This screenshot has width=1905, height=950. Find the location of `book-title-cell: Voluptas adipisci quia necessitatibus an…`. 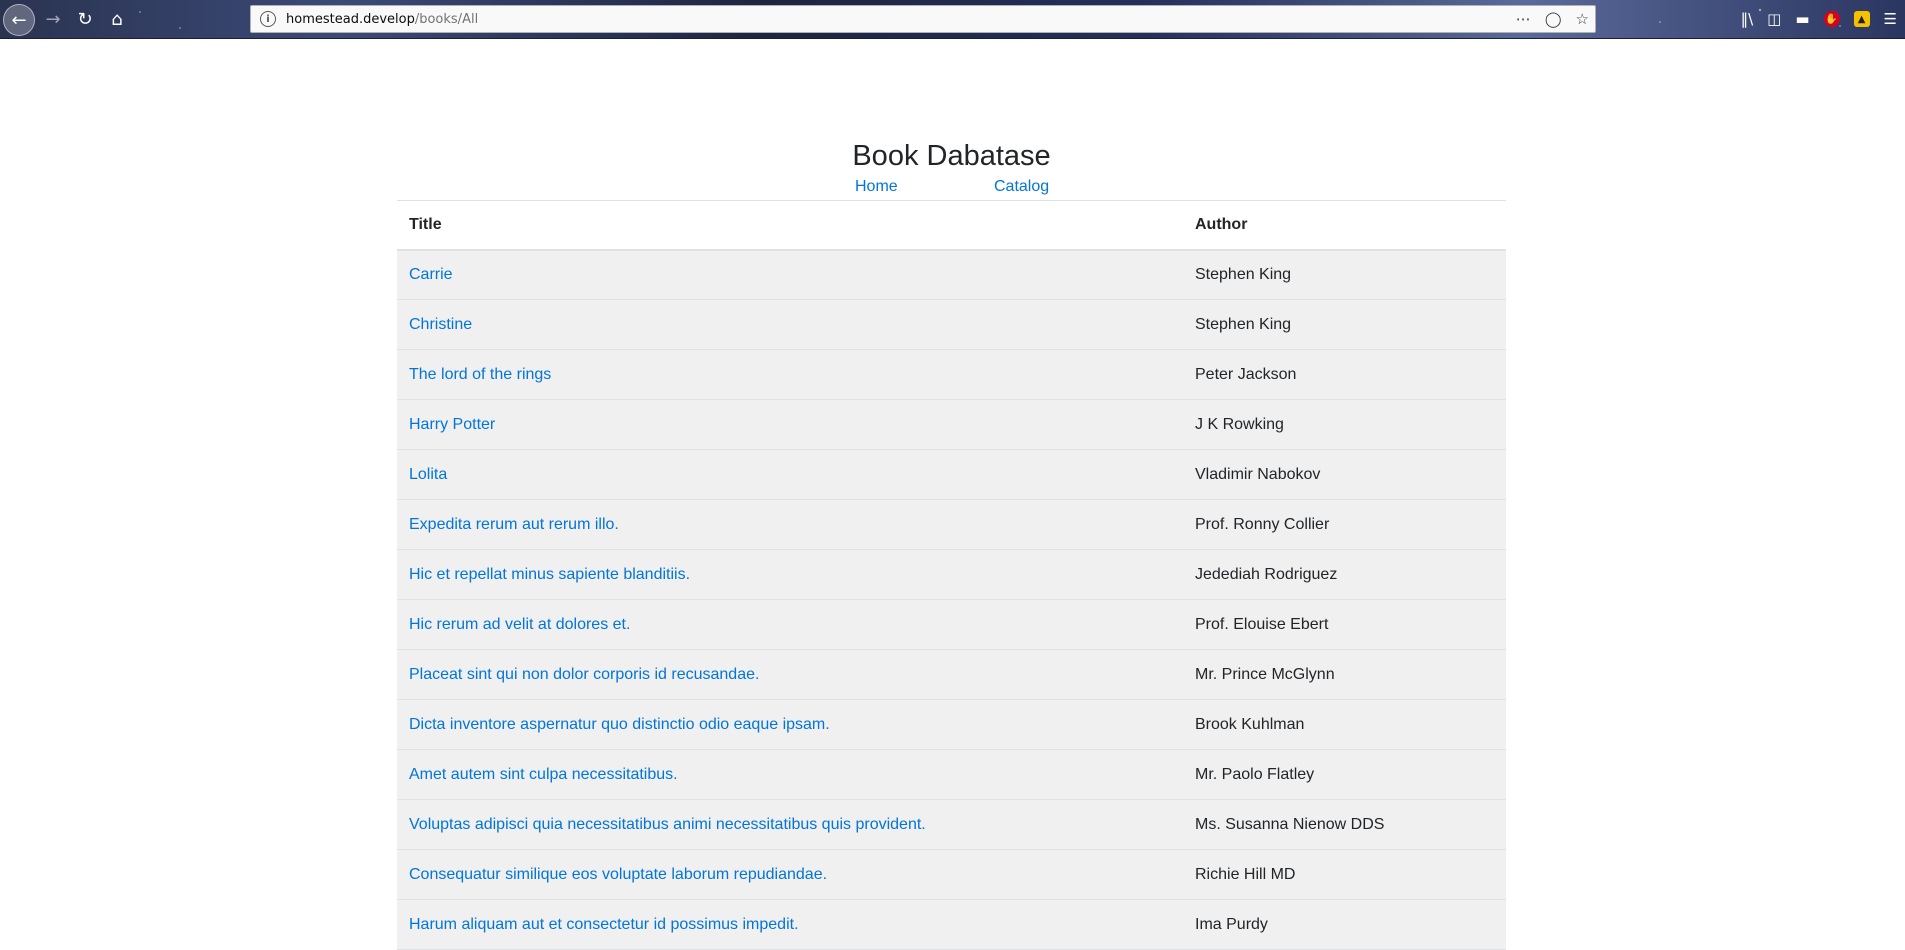

book-title-cell: Voluptas adipisci quia necessitatibus an… is located at coordinates (790, 824).